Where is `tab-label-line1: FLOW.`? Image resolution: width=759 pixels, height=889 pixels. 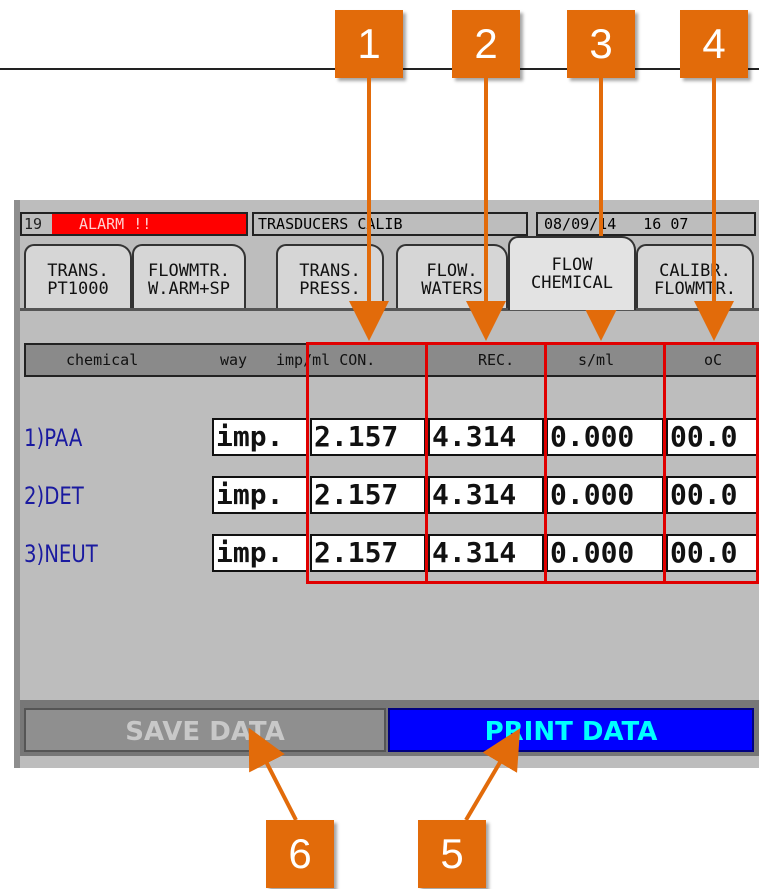 tab-label-line1: FLOW. is located at coordinates (452, 271).